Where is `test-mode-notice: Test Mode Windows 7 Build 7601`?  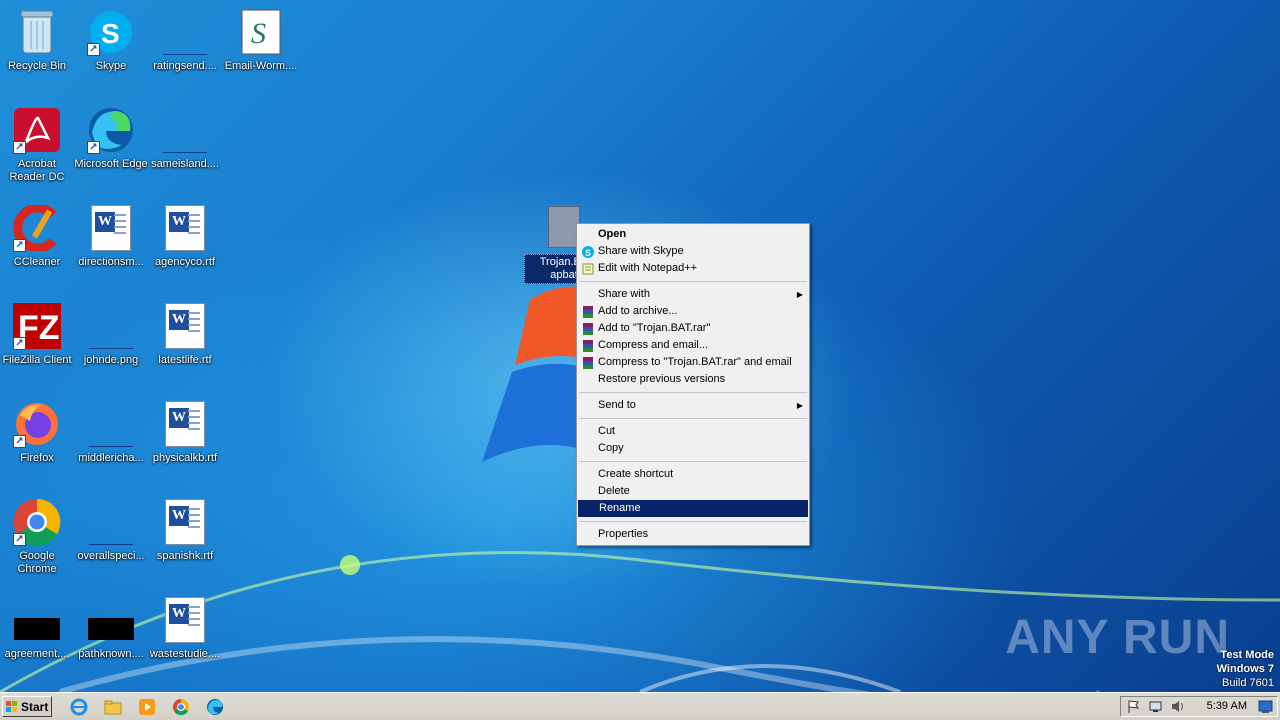 test-mode-notice: Test Mode Windows 7 Build 7601 is located at coordinates (1245, 669).